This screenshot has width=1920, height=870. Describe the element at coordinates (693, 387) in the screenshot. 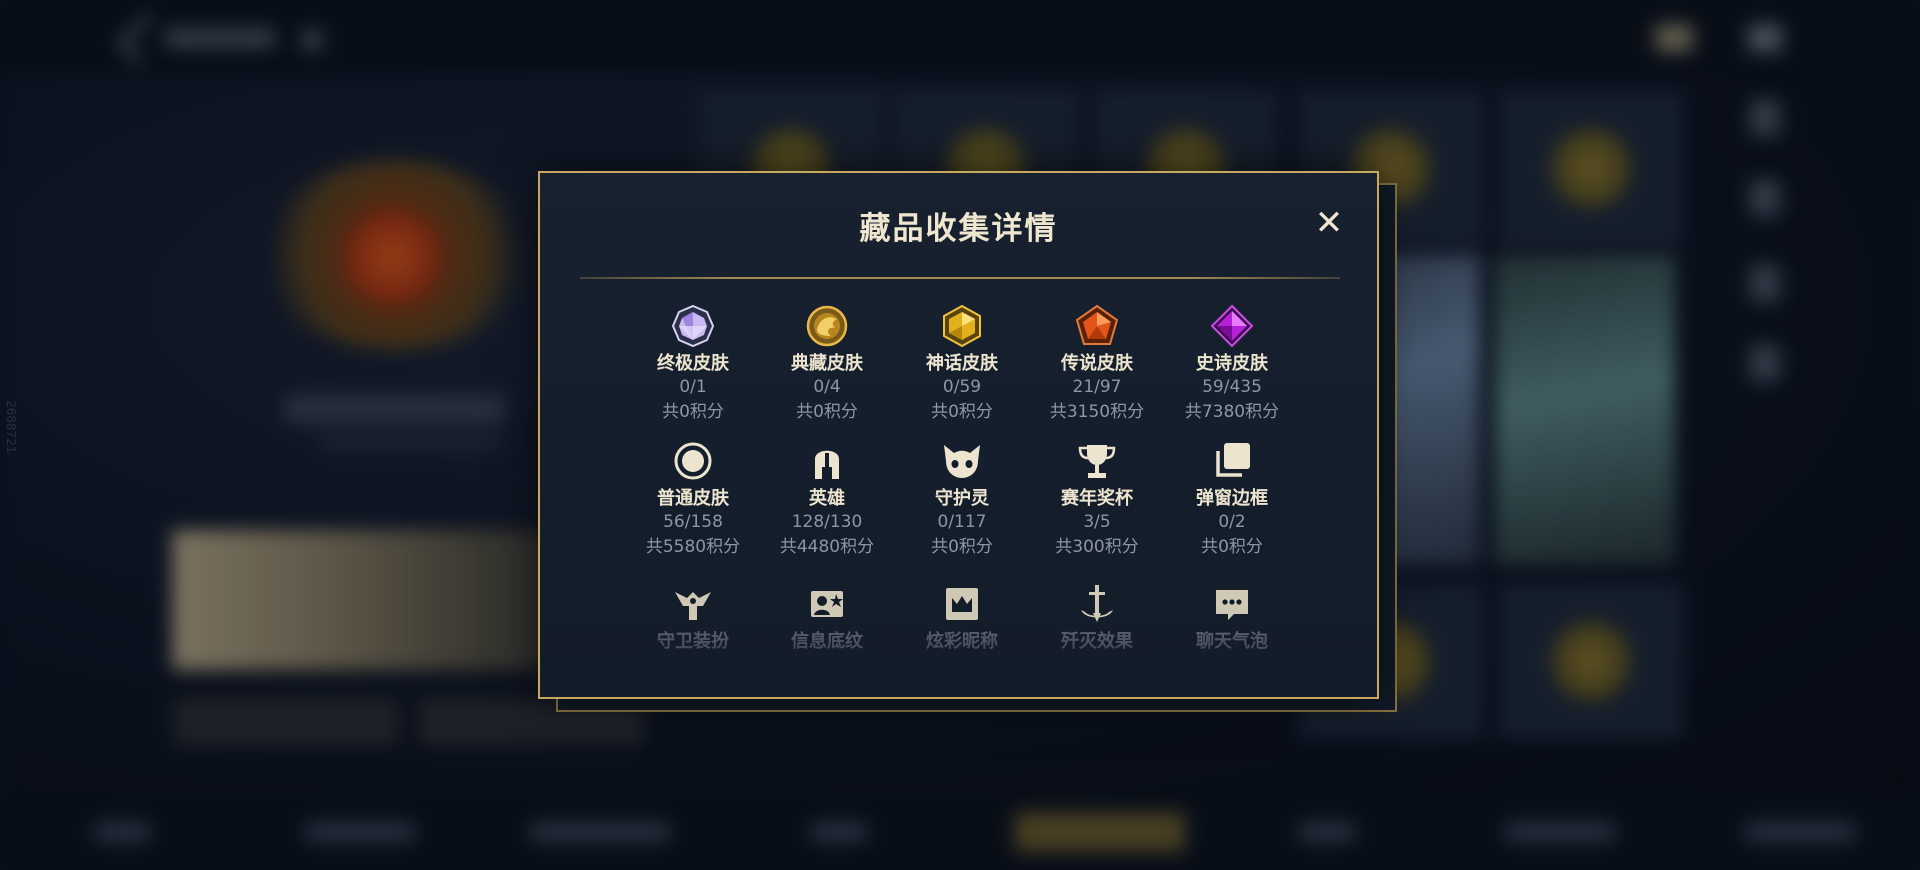

I see `category-count: 0/1` at that location.